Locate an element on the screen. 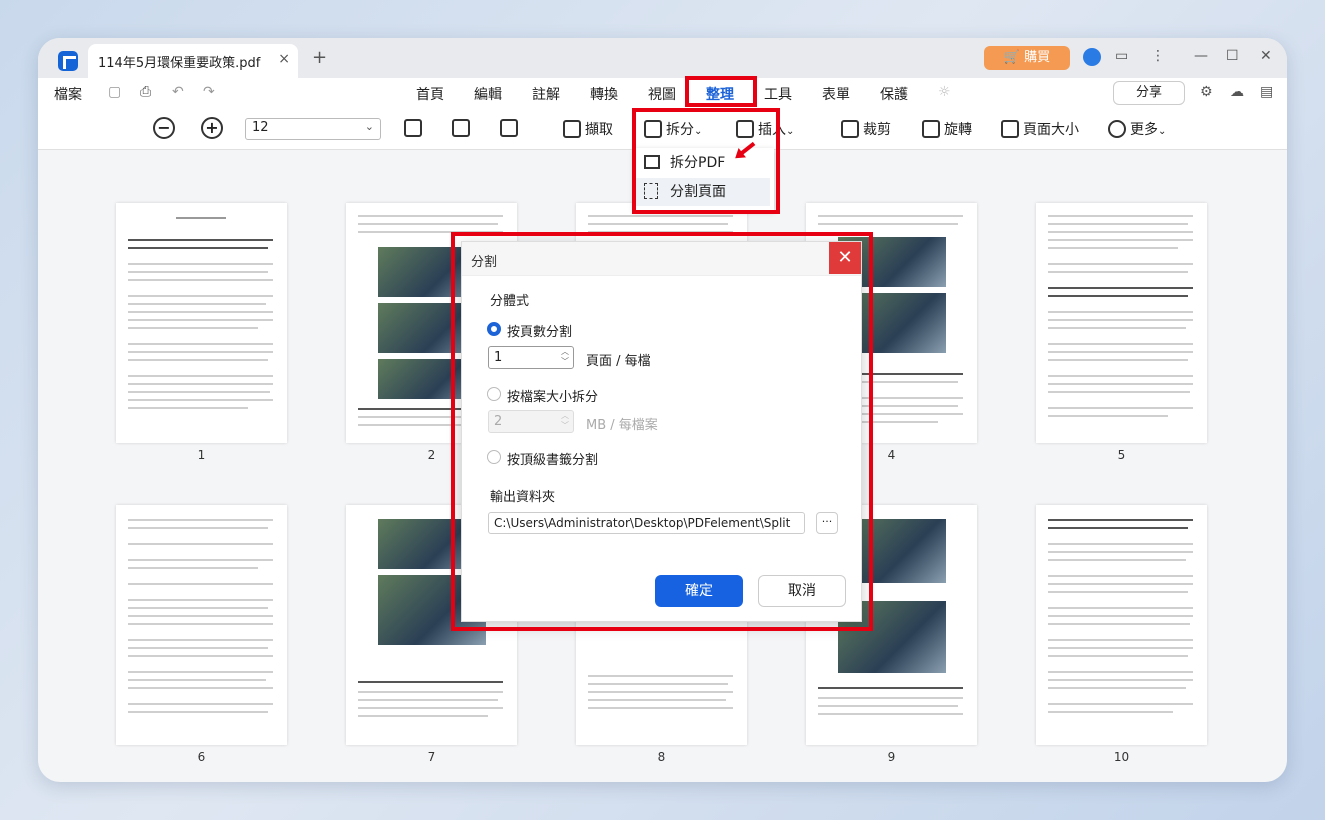 This screenshot has height=820, width=1325. message-icon: ▭ is located at coordinates (1121, 56).